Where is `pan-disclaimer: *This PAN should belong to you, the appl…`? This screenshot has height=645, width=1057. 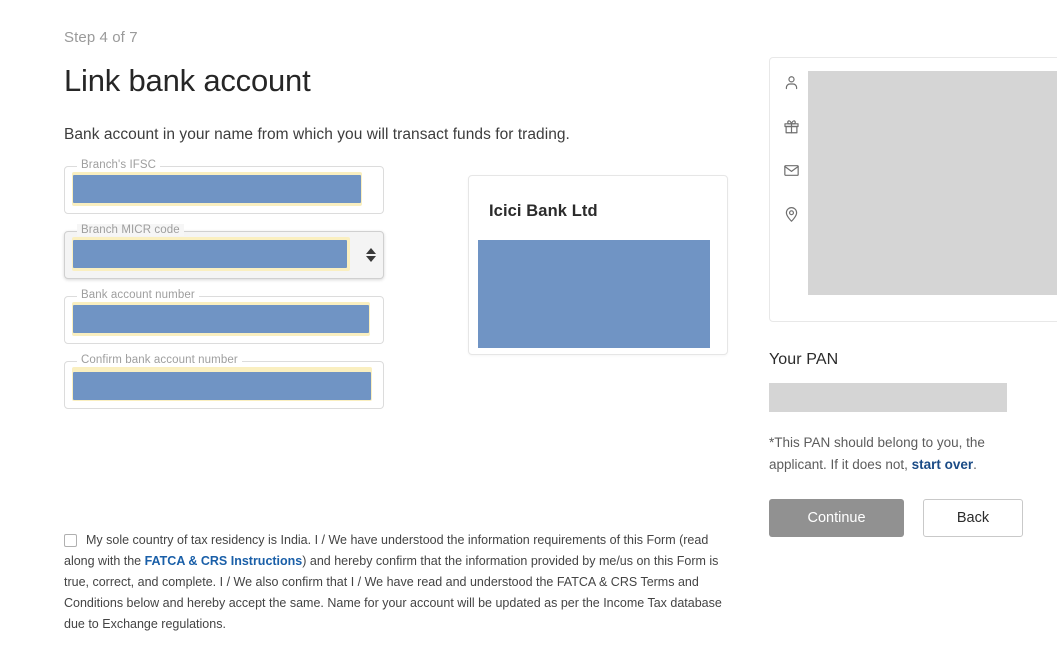
pan-disclaimer: *This PAN should belong to you, the appl… is located at coordinates (904, 454).